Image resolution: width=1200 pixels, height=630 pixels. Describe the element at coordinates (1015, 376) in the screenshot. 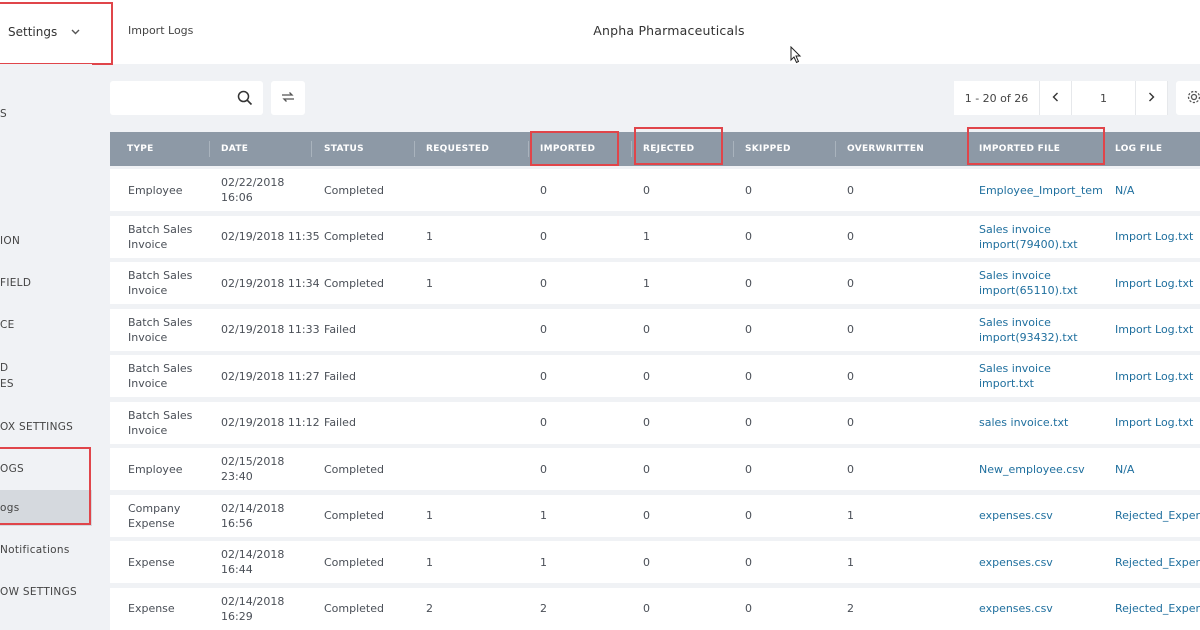

I see `cell-imported-file: Sales invoice import.txt` at that location.